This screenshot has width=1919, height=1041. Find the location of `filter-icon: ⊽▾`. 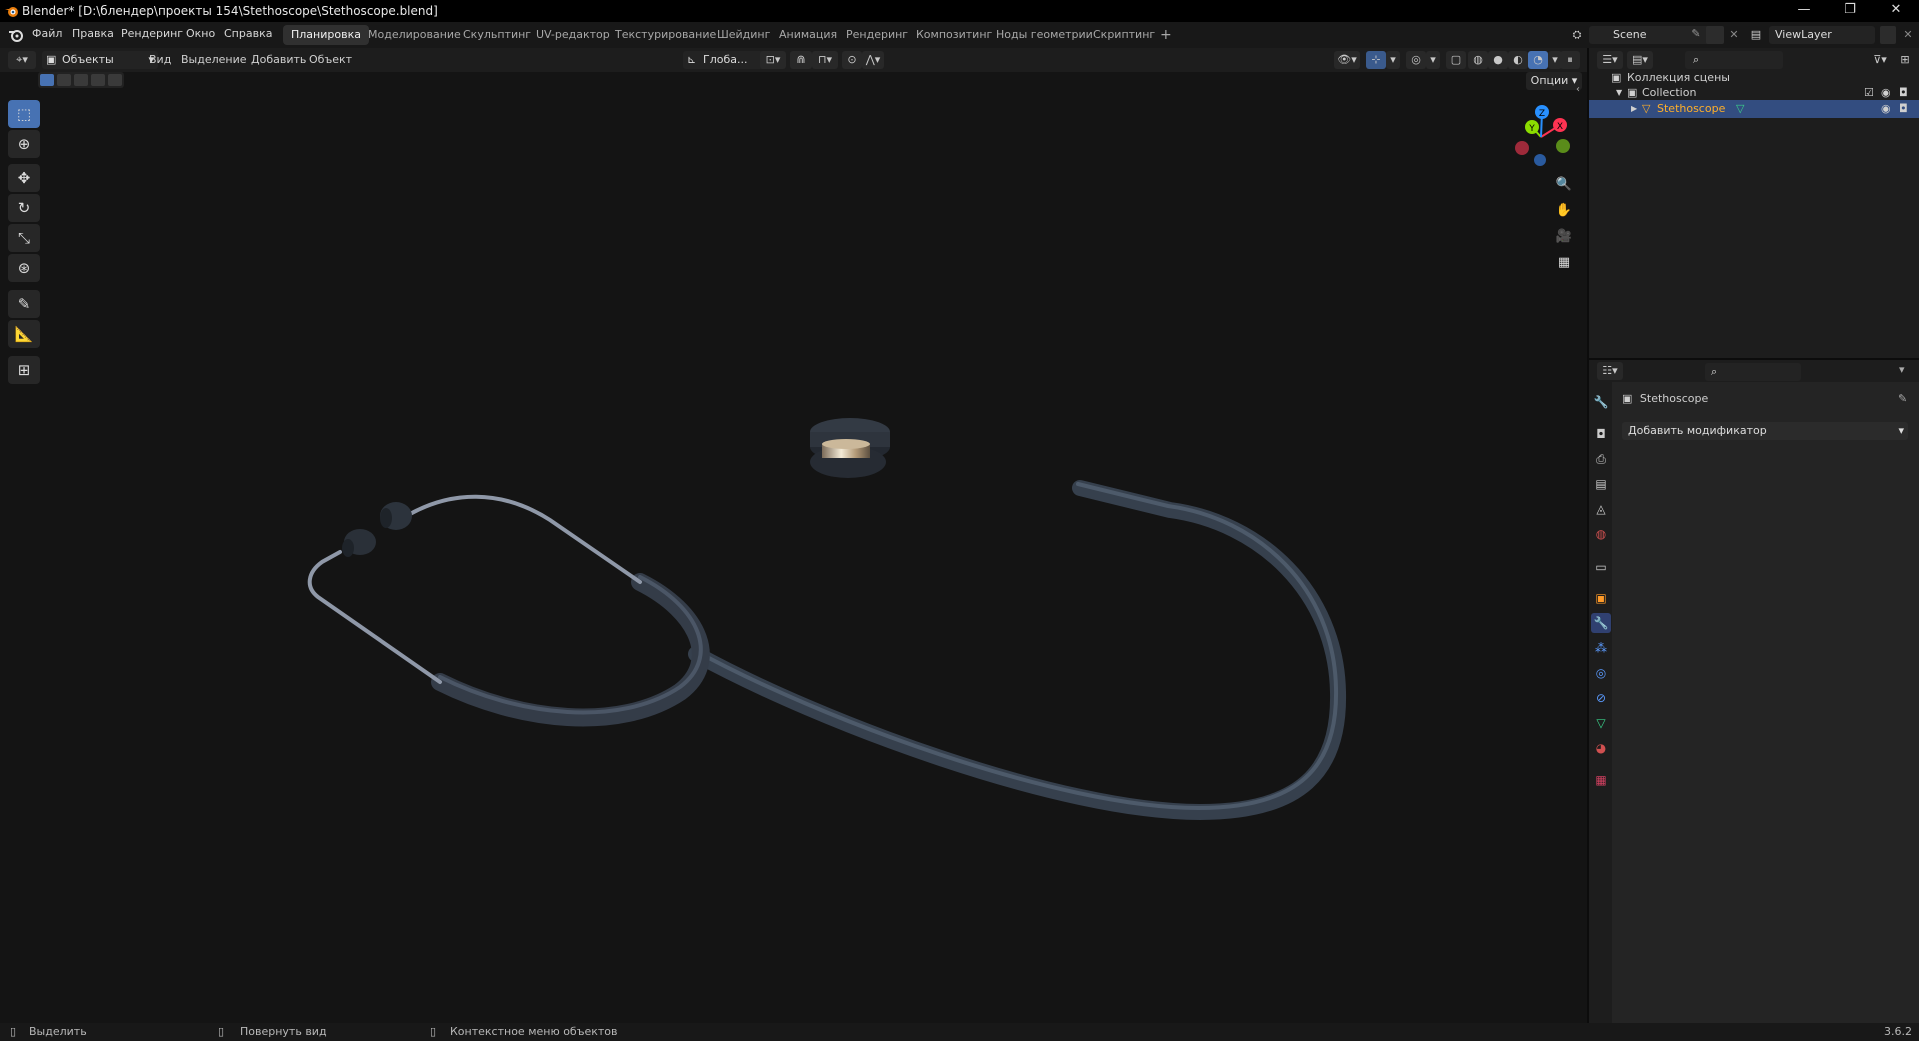

filter-icon: ⊽▾ is located at coordinates (1880, 60).